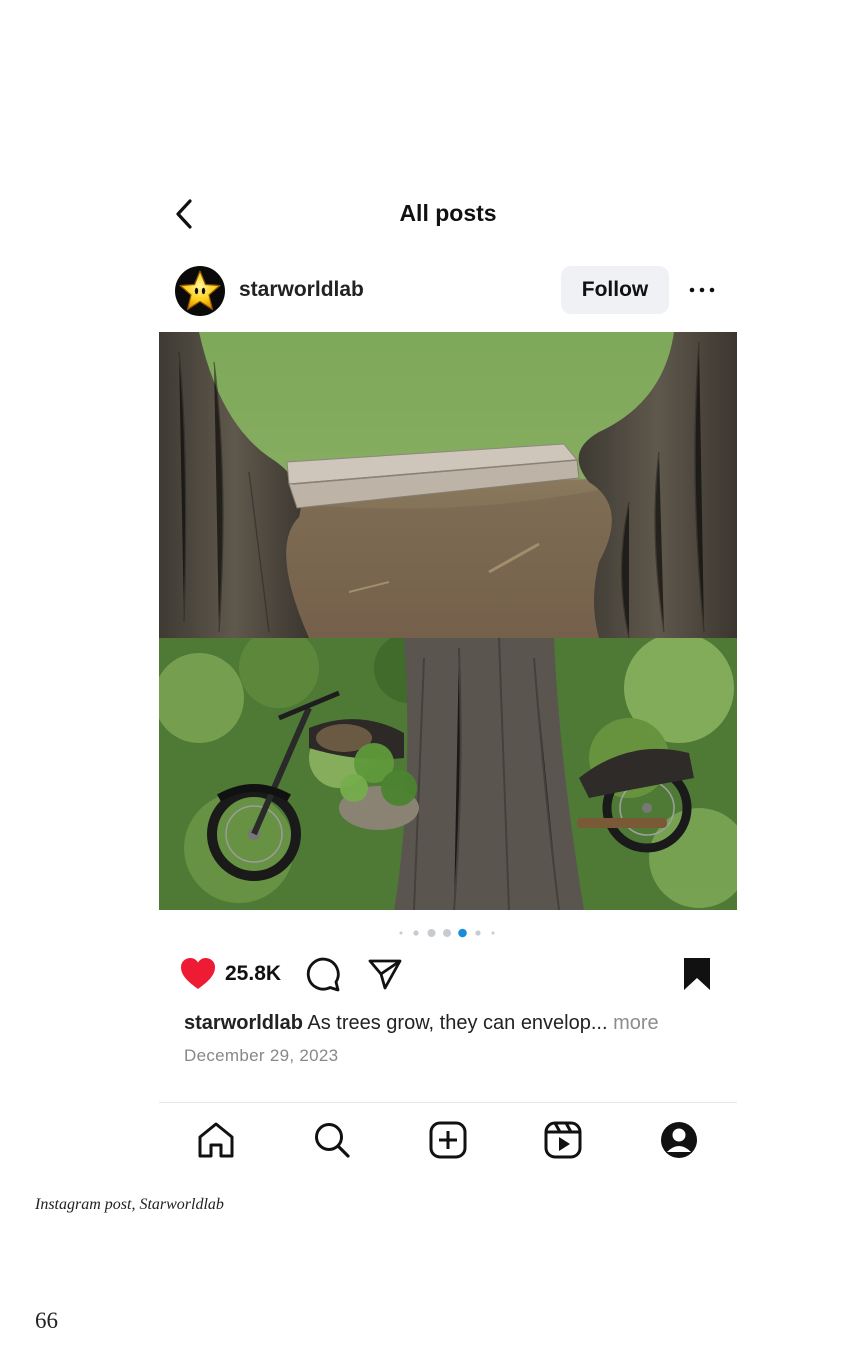 This screenshot has height=1349, width=861. What do you see at coordinates (702, 290) in the screenshot?
I see `more-dots-icon` at bounding box center [702, 290].